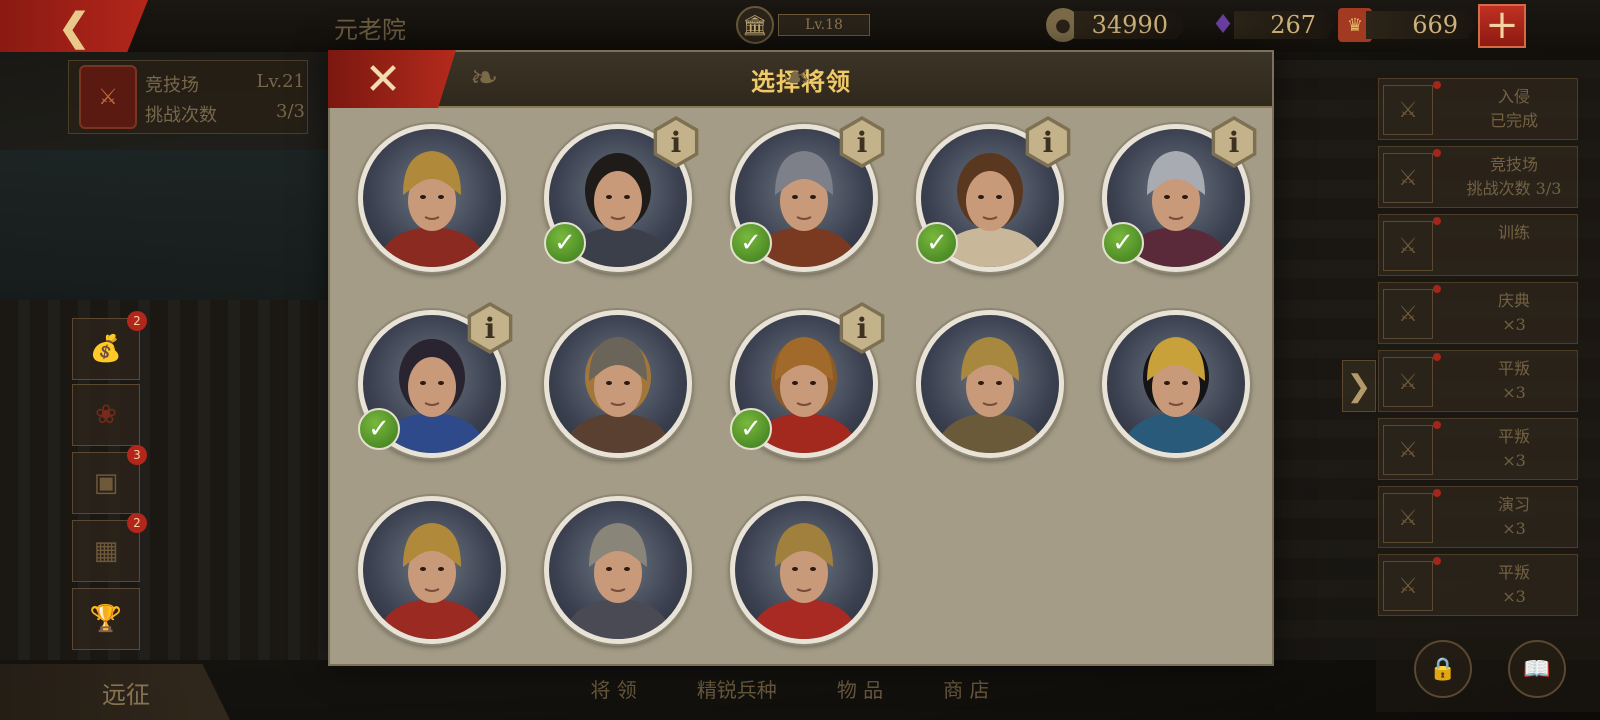  I want to click on arena-row: 竞技场 Lv.21, so click(225, 84).